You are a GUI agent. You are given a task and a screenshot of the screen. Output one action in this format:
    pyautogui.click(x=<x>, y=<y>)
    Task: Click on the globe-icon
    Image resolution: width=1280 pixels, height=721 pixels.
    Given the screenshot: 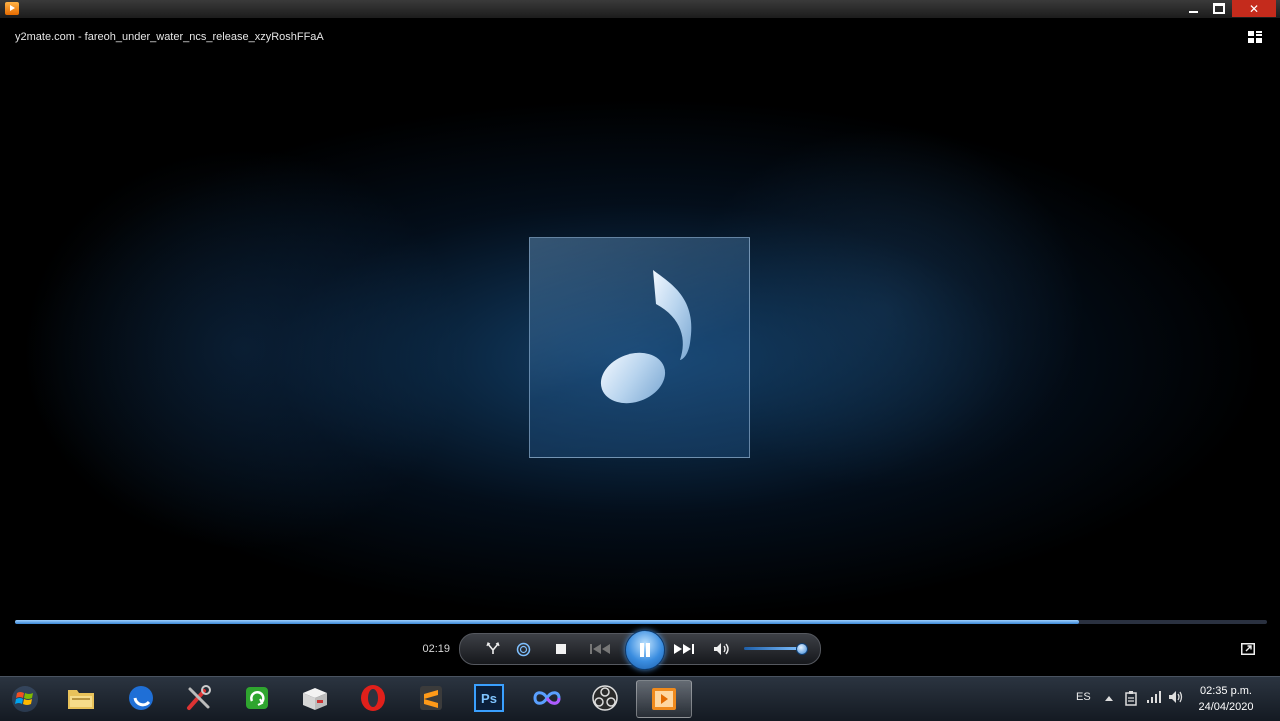 What is the action you would take?
    pyautogui.click(x=141, y=698)
    